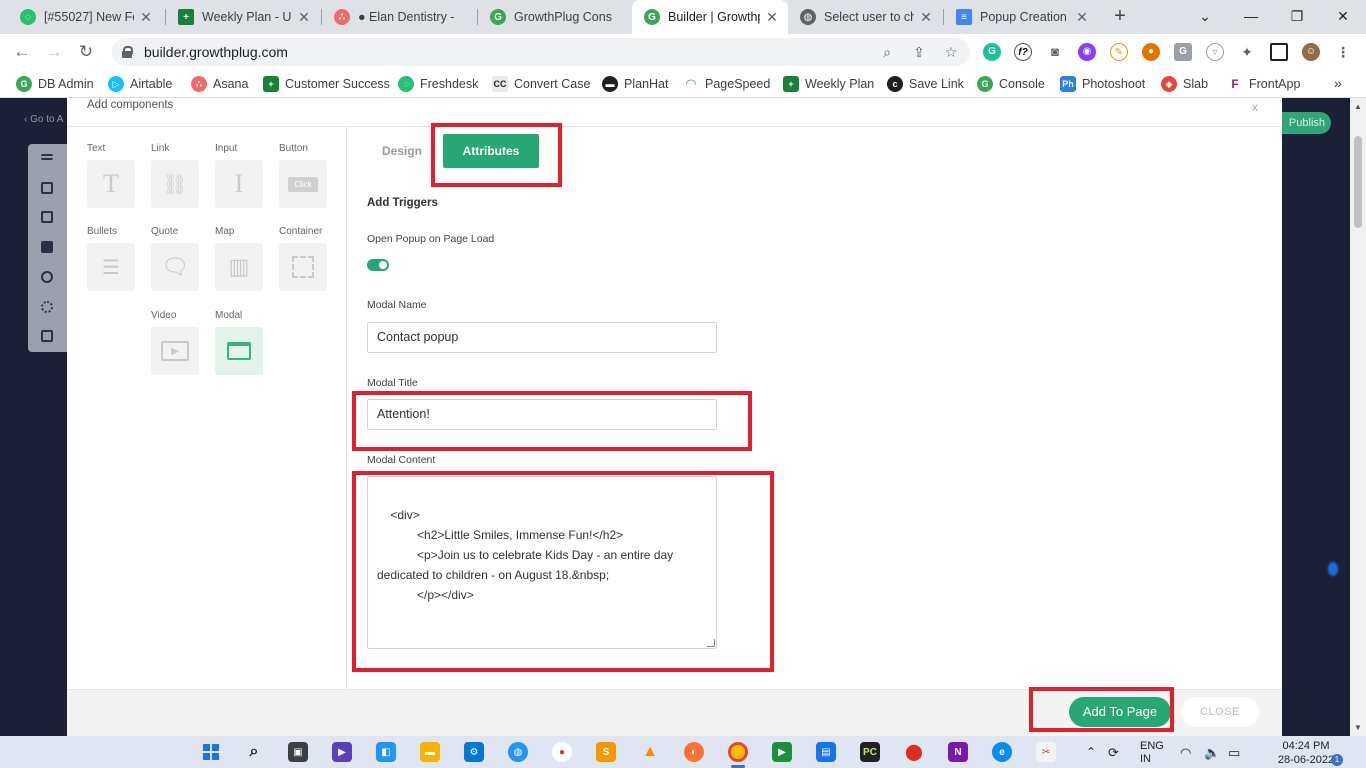 The image size is (1366, 768). What do you see at coordinates (430, 752) in the screenshot?
I see `file-explorer-icon: ▬` at bounding box center [430, 752].